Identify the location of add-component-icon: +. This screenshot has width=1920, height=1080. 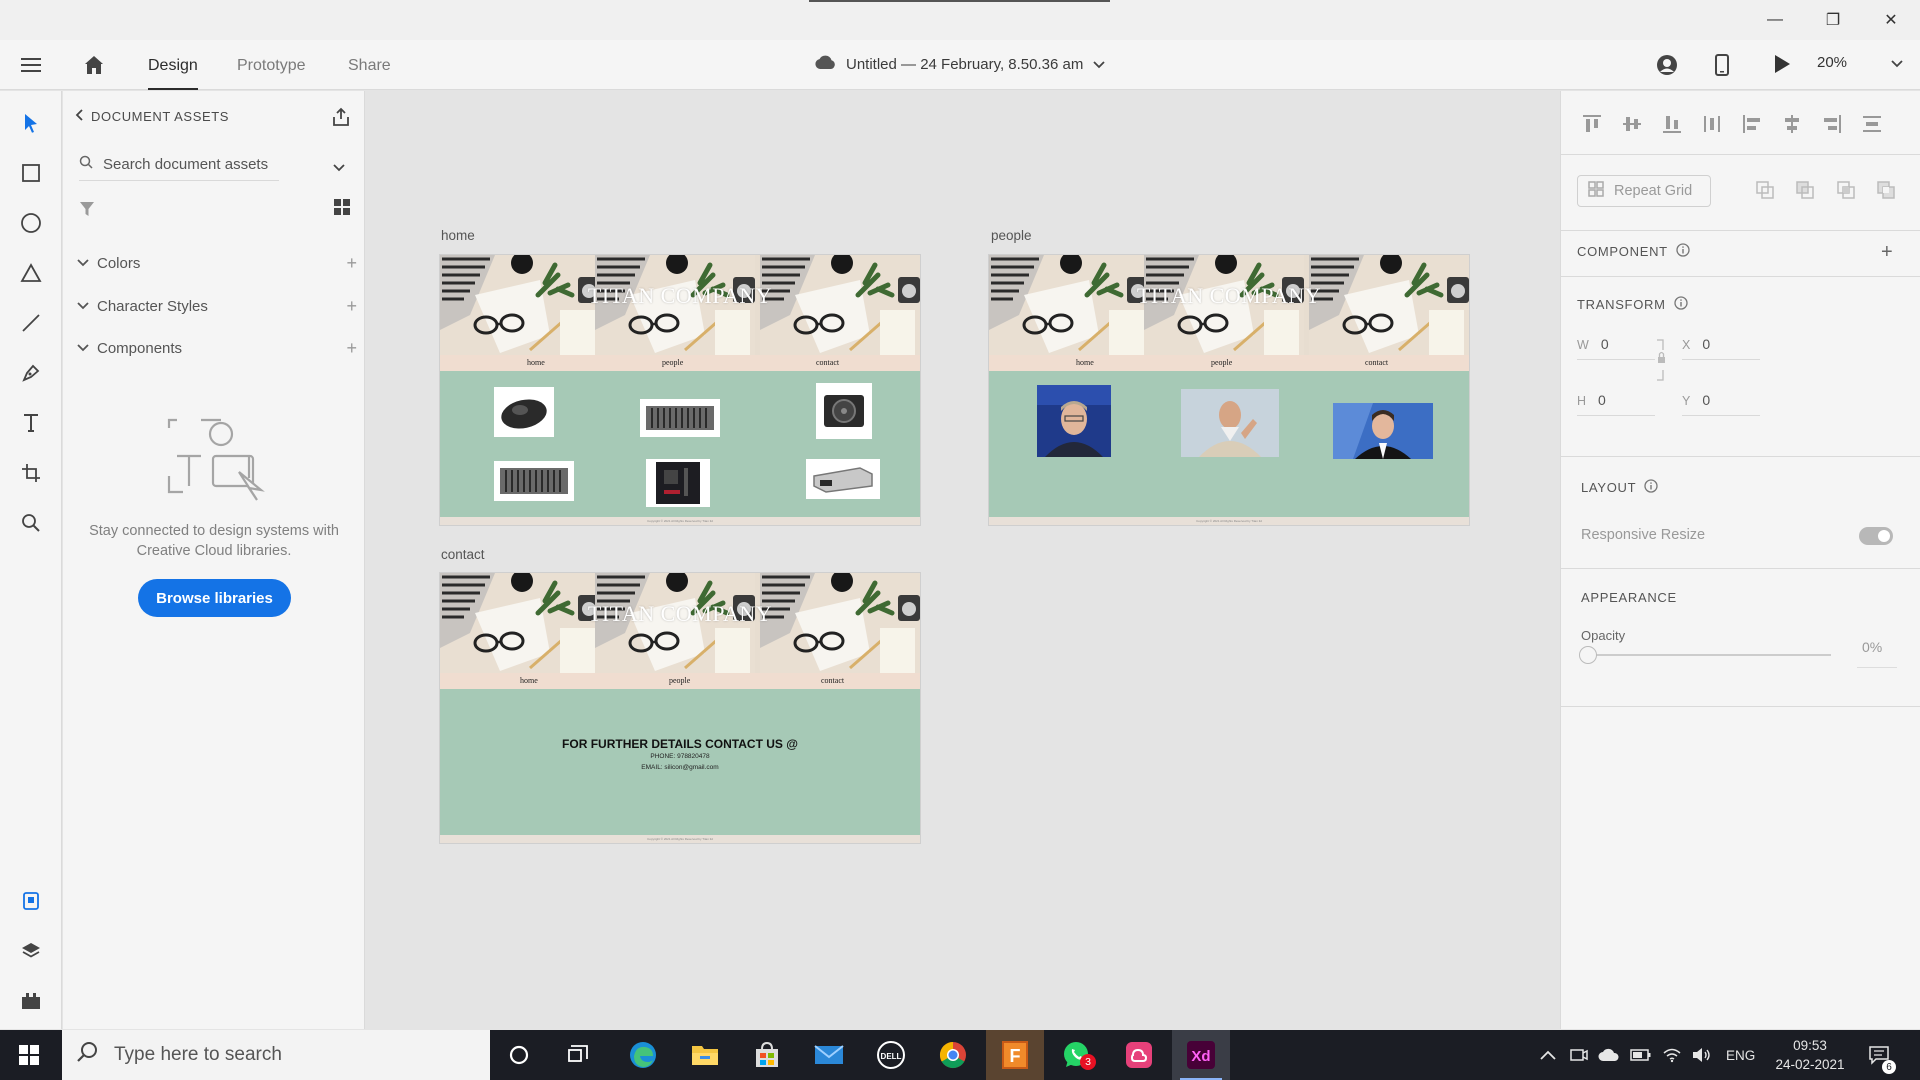
(351, 348).